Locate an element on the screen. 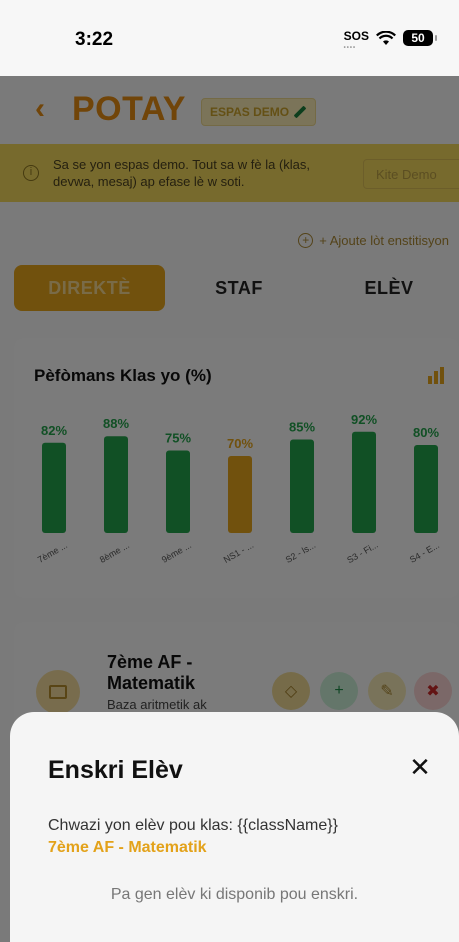 This screenshot has width=459, height=942. empty-state-message: Pa gen elèv ki disponib pou enskri. is located at coordinates (234, 894).